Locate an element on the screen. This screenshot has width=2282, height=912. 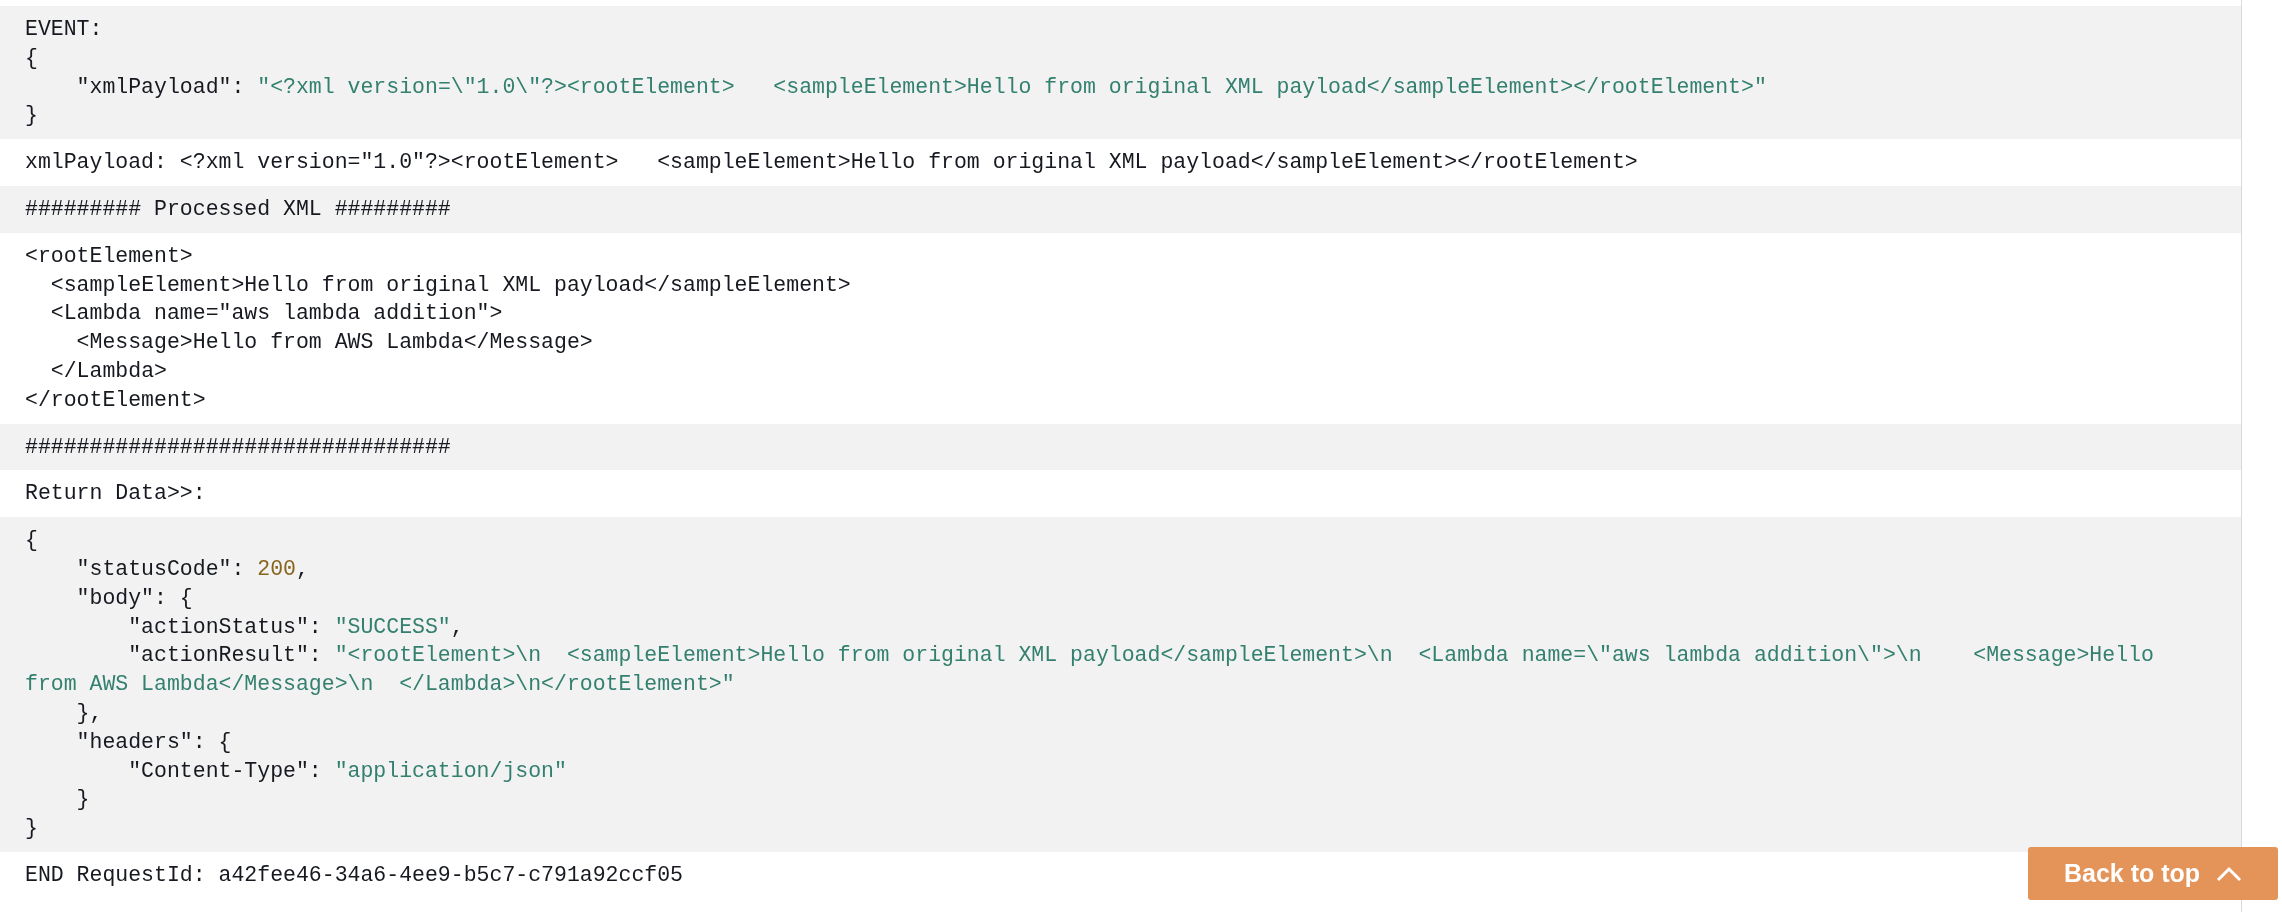
chevron-up-icon is located at coordinates (2229, 873).